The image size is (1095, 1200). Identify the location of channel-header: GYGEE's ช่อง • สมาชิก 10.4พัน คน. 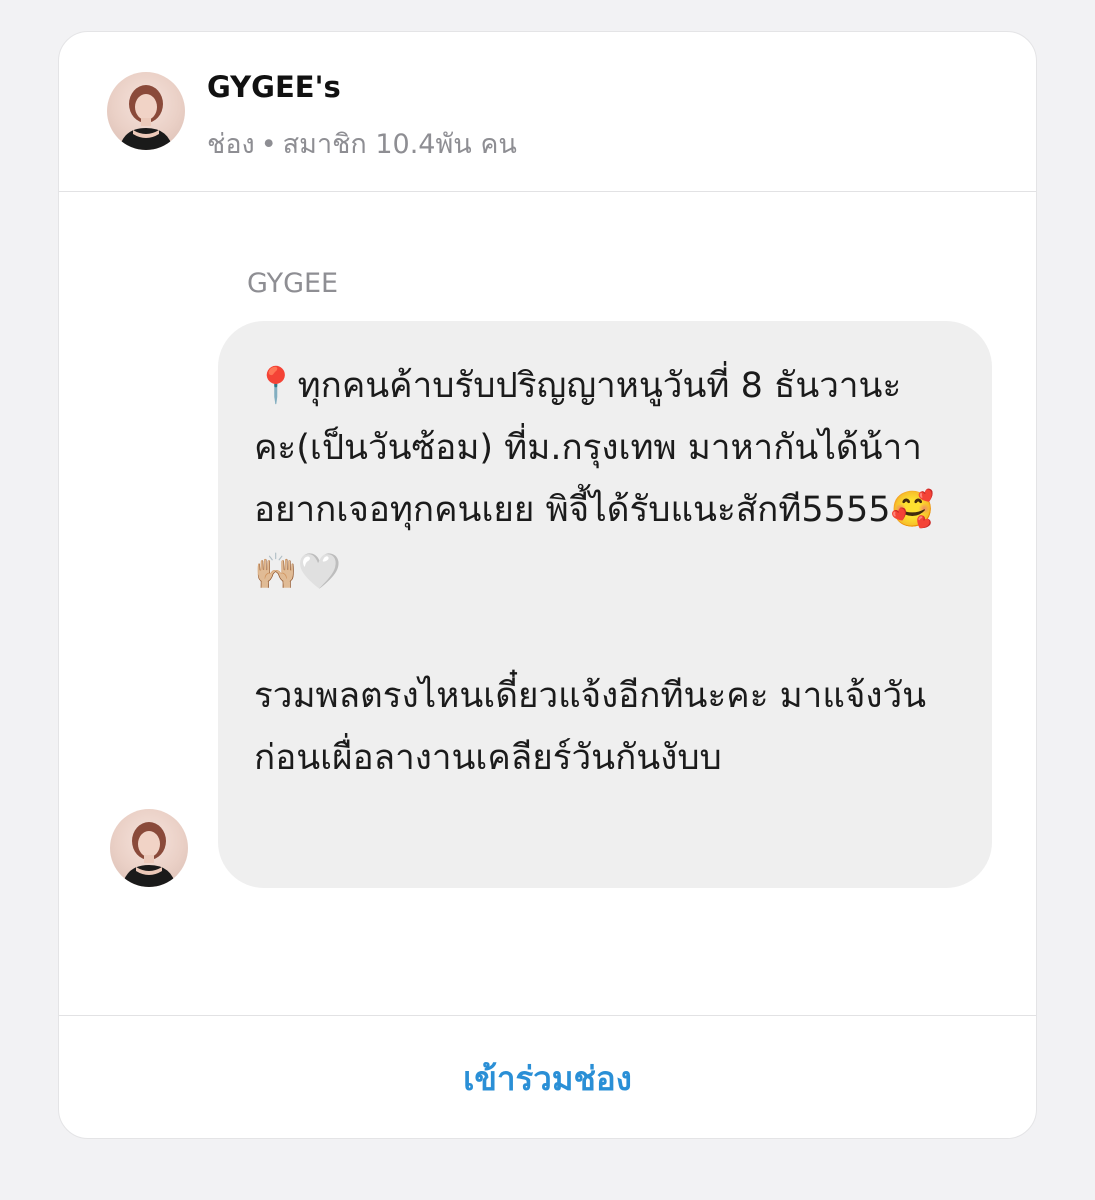
(547, 112).